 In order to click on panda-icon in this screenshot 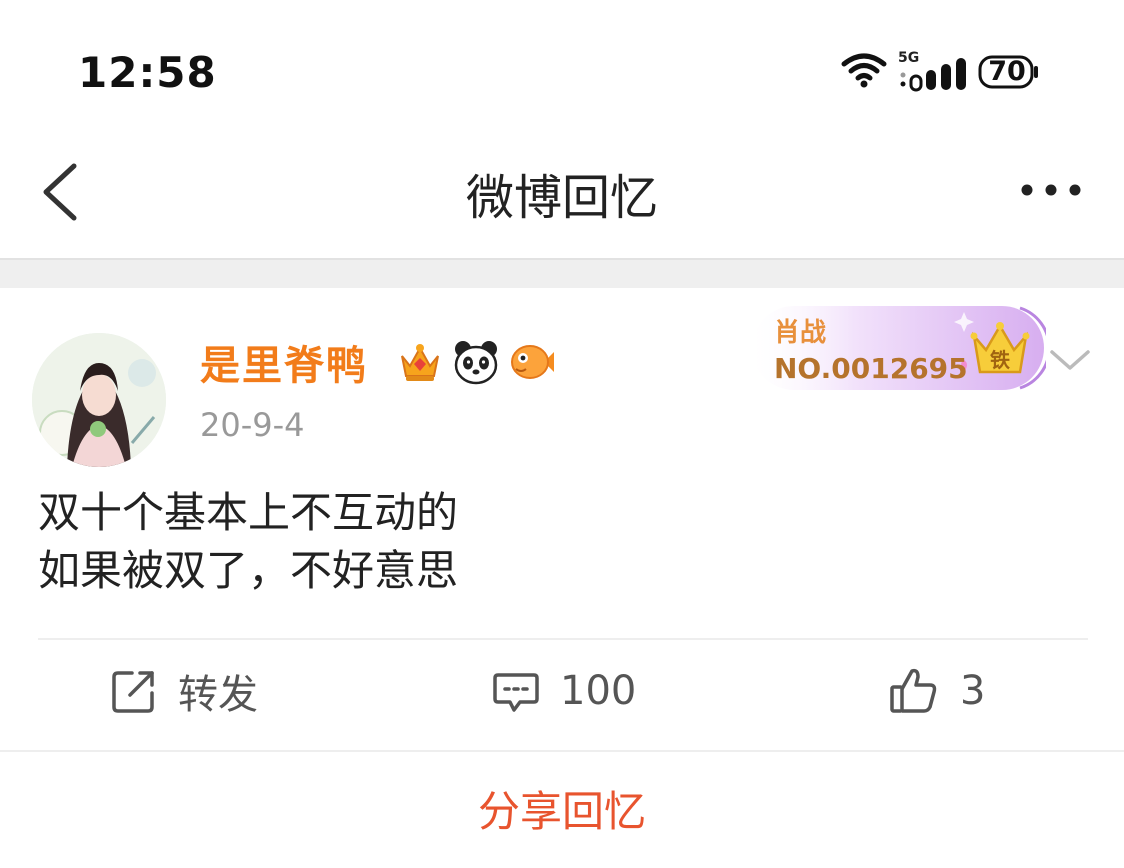, I will do `click(476, 362)`.